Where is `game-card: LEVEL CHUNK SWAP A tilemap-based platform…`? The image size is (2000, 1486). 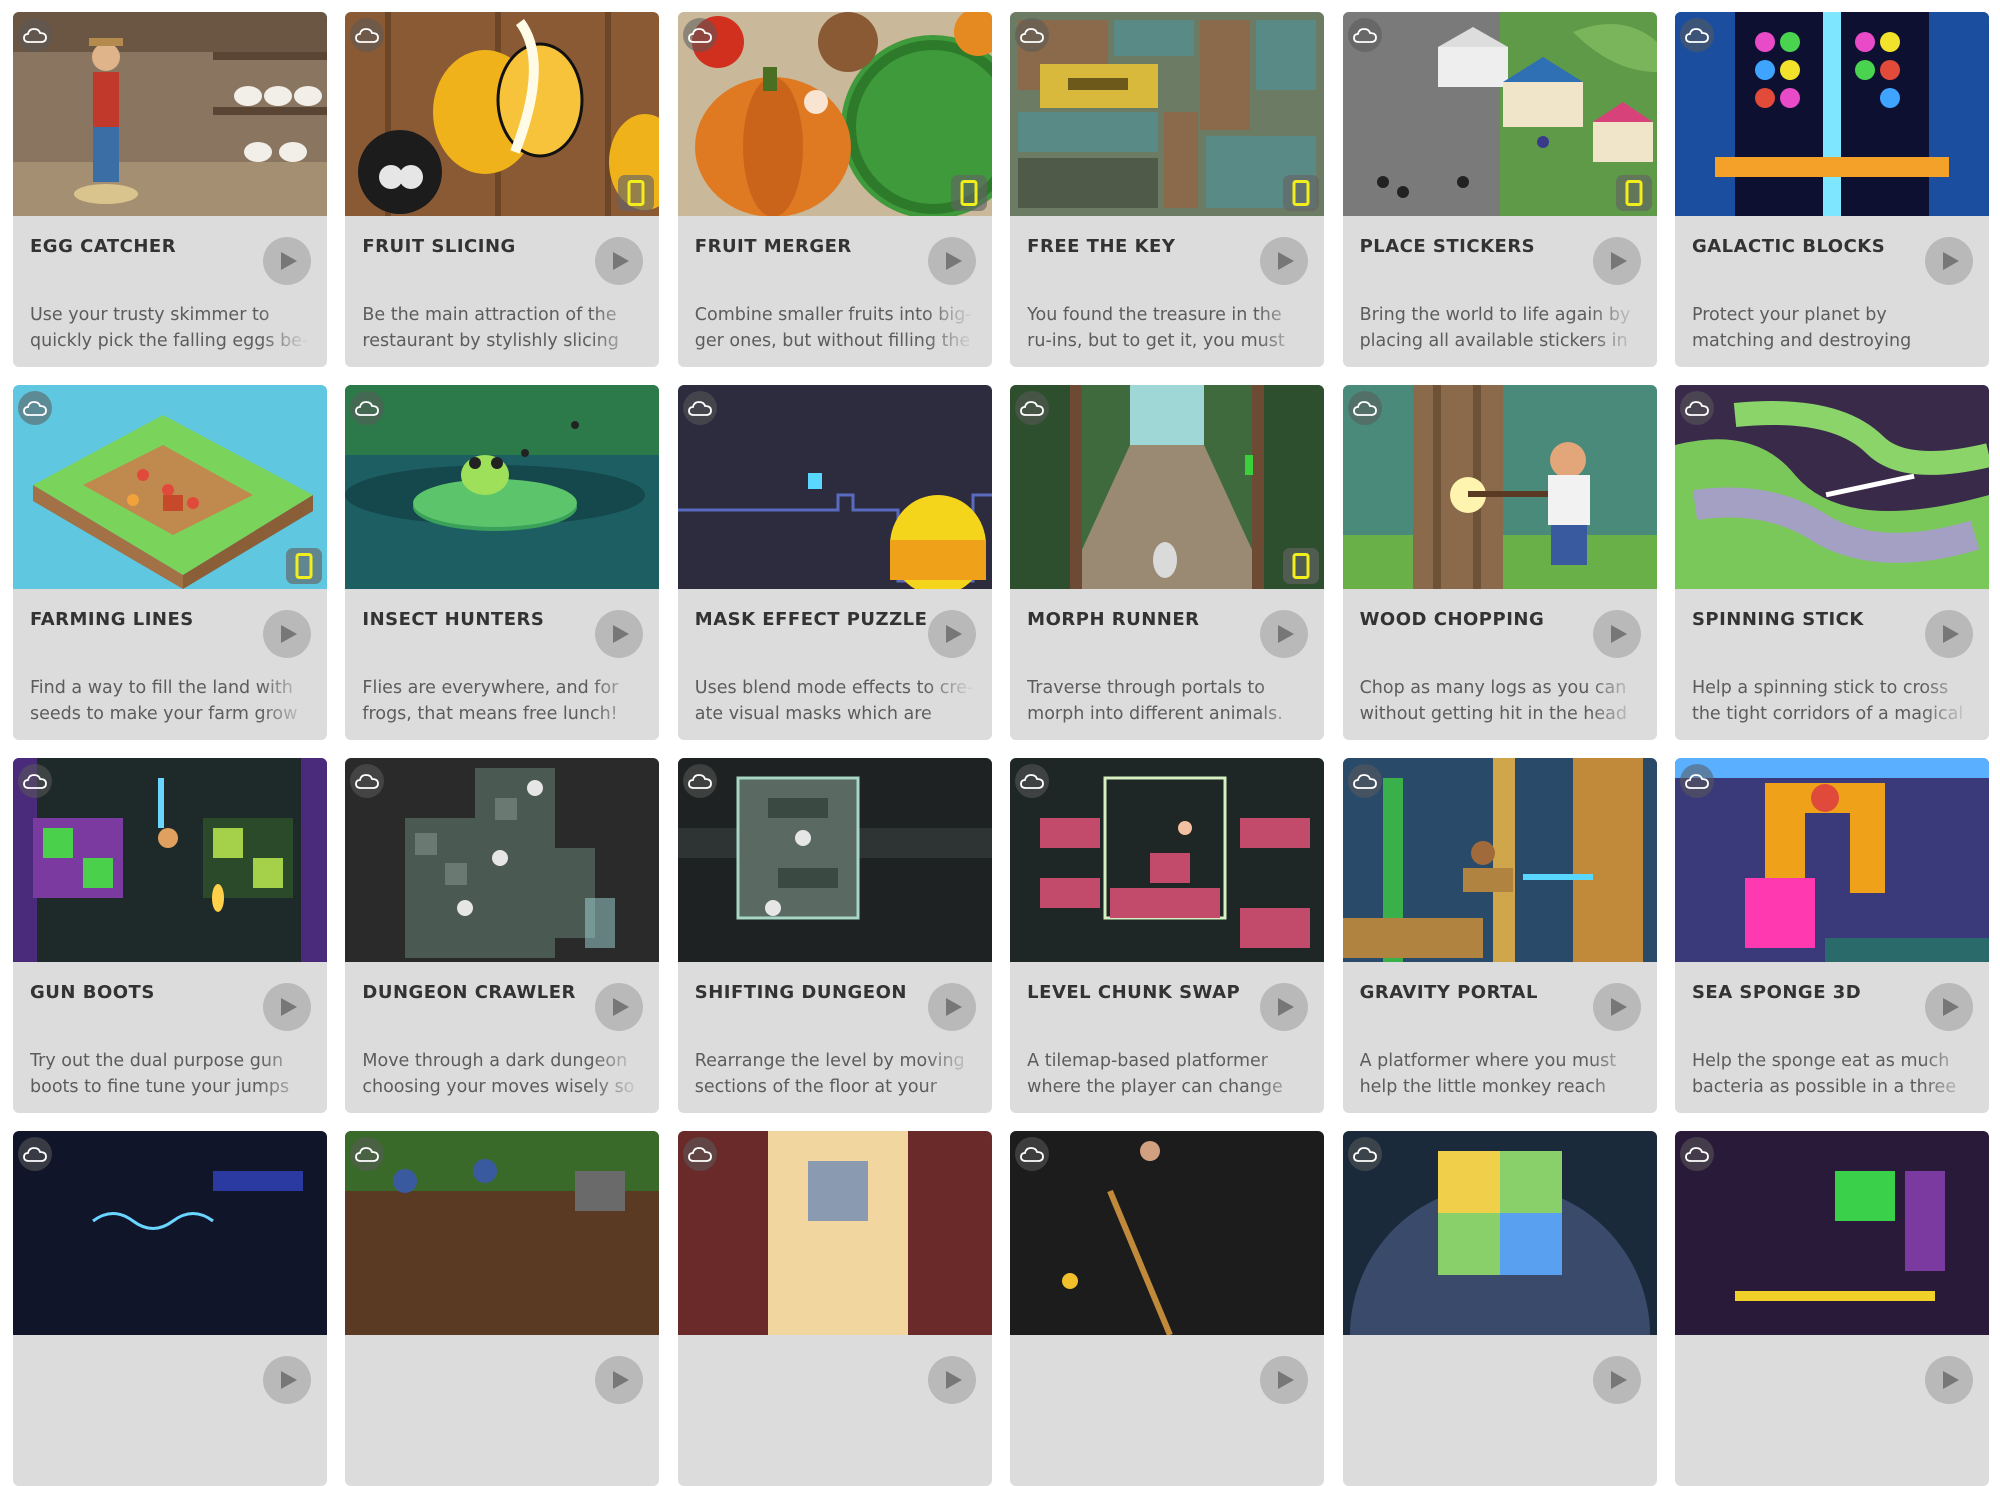
game-card: LEVEL CHUNK SWAP A tilemap-based platform… is located at coordinates (1167, 935).